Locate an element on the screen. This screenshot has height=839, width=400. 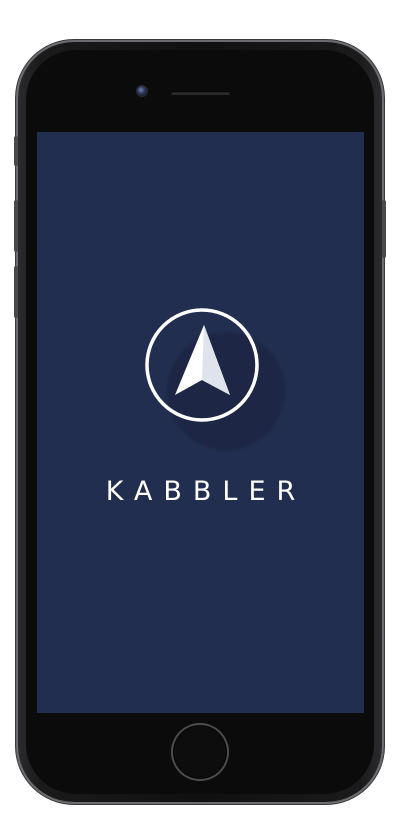
volume-up-button is located at coordinates (16, 226).